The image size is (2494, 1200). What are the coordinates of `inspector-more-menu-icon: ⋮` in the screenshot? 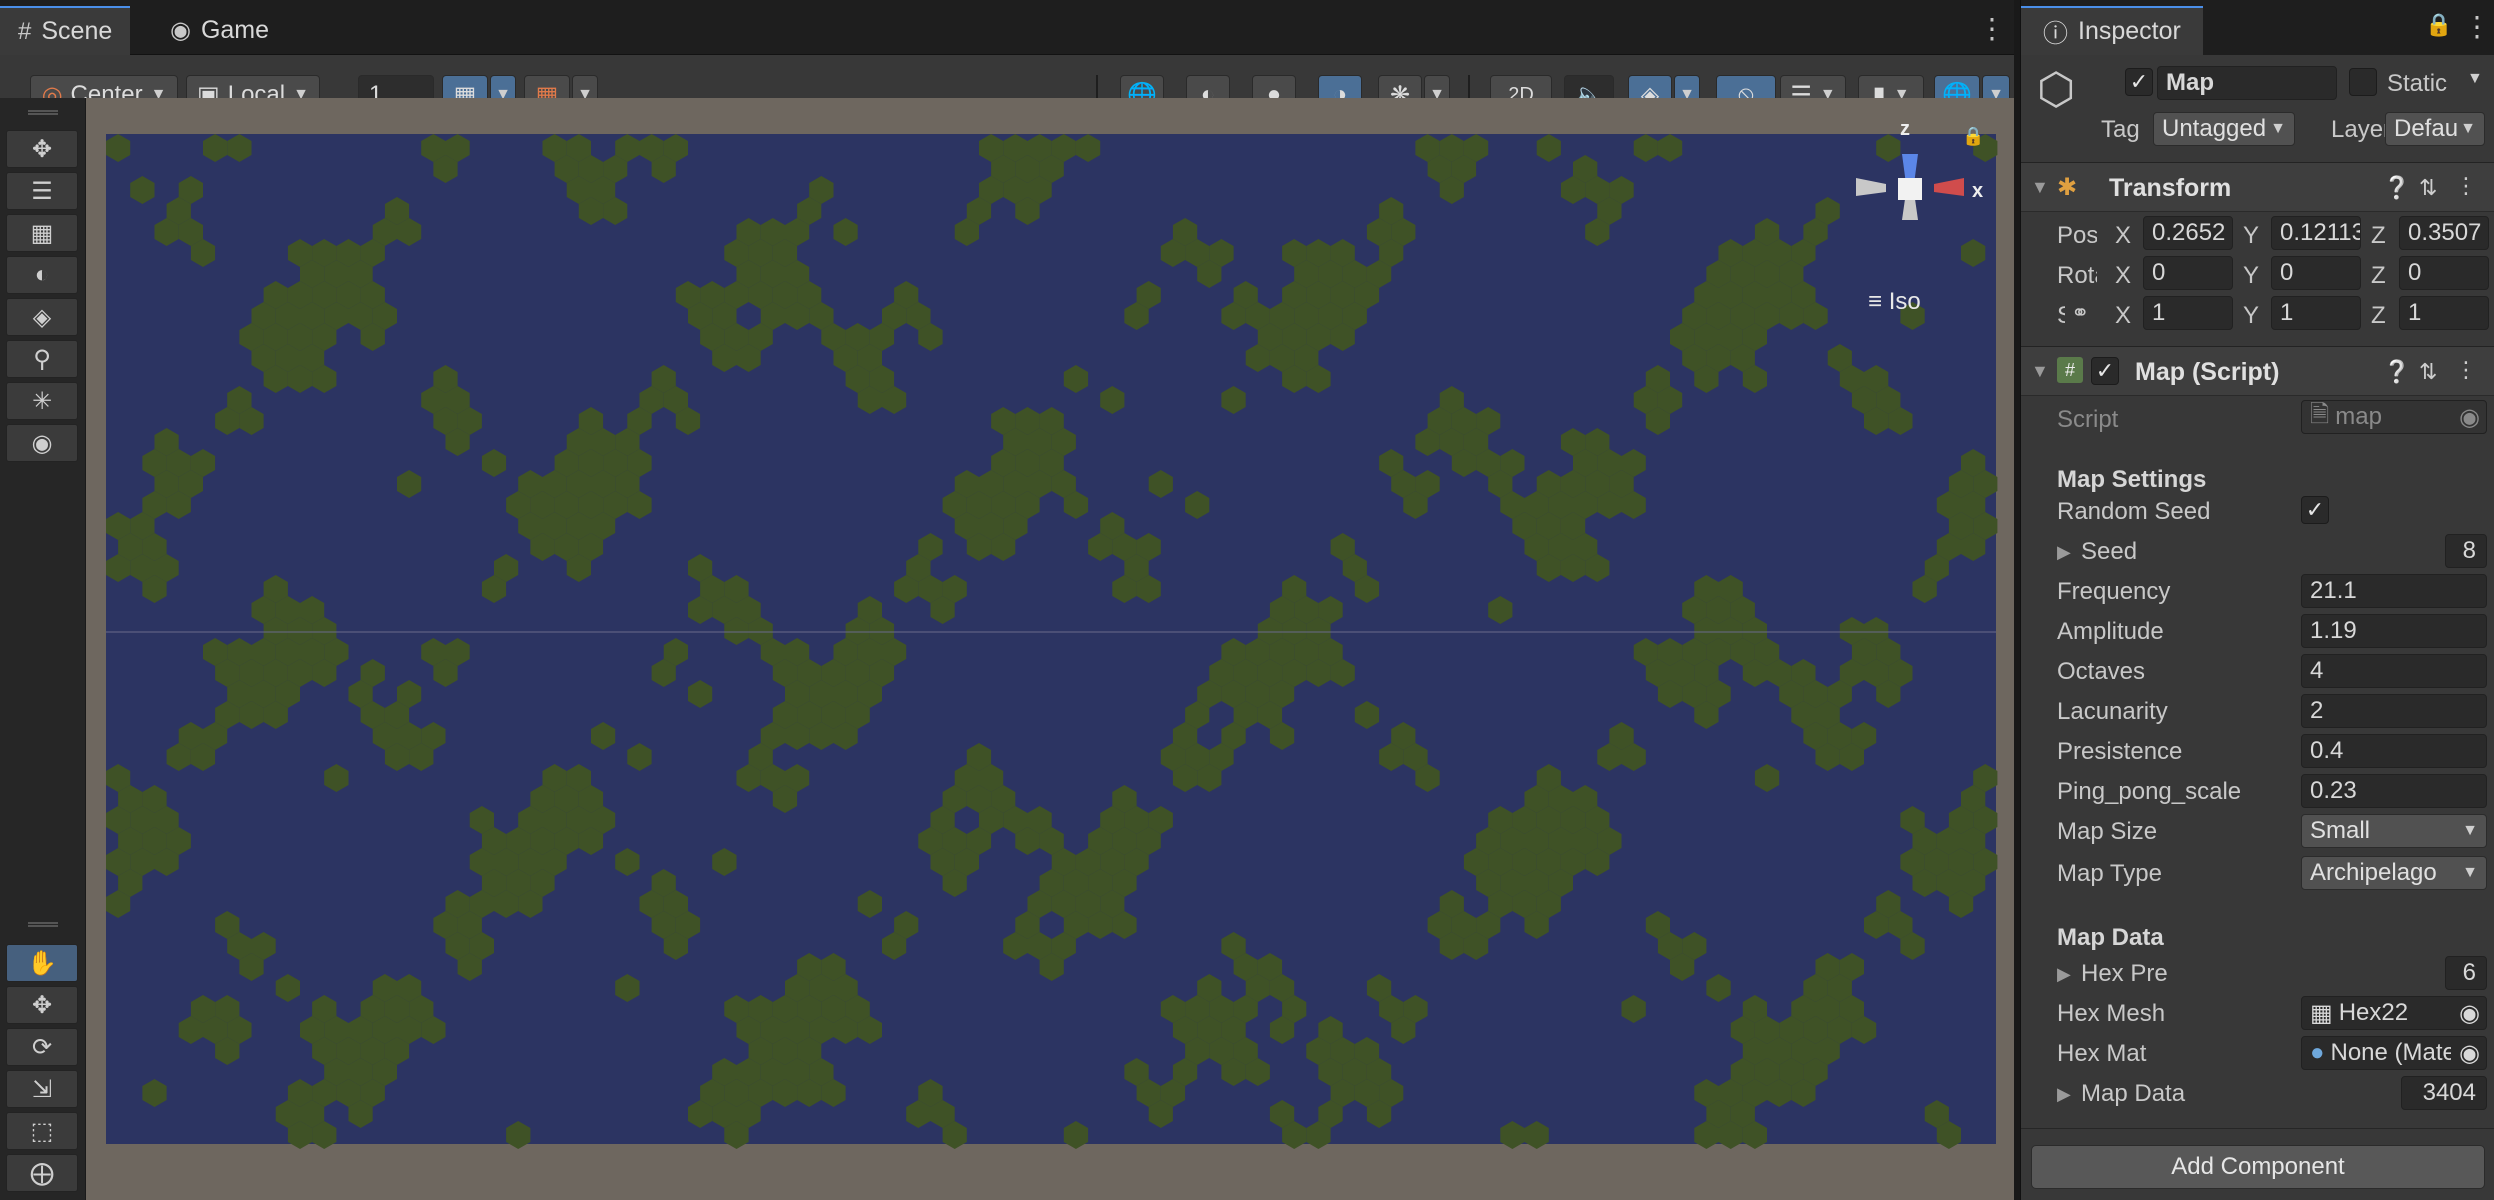 It's located at (2477, 26).